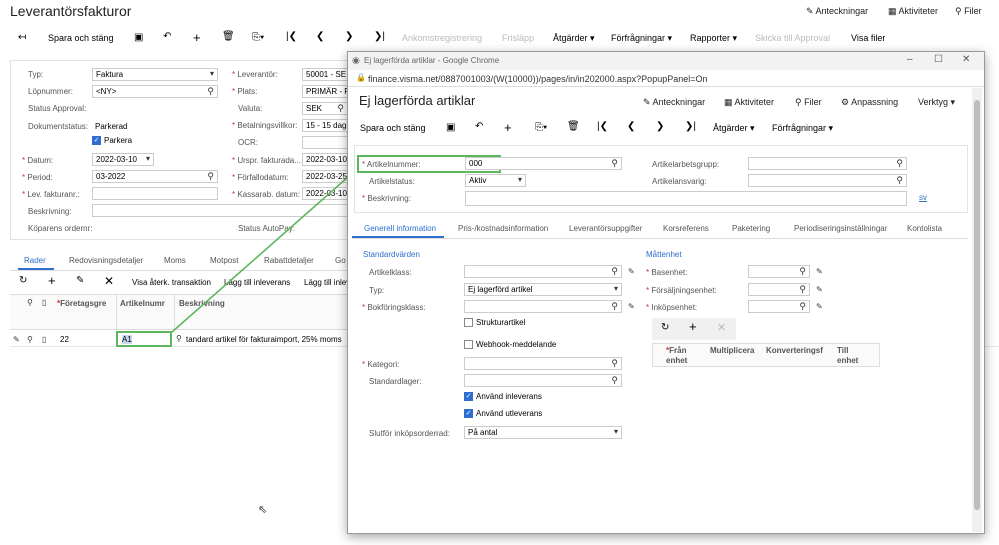 Image resolution: width=999 pixels, height=545 pixels. What do you see at coordinates (751, 228) in the screenshot?
I see `popup-tab-packaging: Paketering` at bounding box center [751, 228].